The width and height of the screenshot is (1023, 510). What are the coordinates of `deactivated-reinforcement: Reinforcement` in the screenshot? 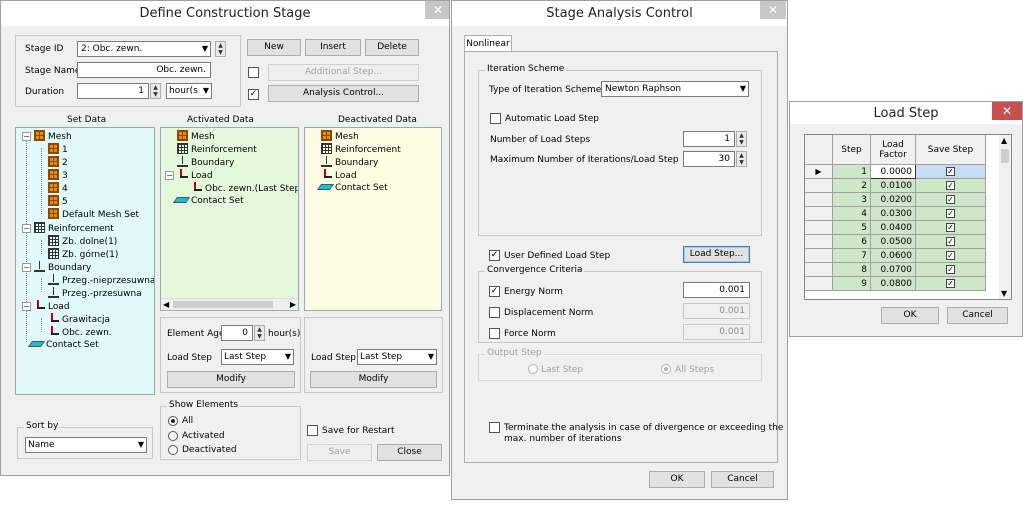 It's located at (361, 149).